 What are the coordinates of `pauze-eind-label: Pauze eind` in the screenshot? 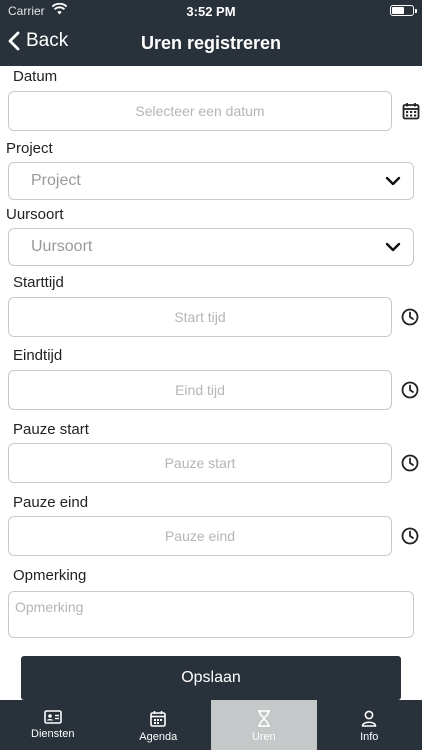 It's located at (51, 502).